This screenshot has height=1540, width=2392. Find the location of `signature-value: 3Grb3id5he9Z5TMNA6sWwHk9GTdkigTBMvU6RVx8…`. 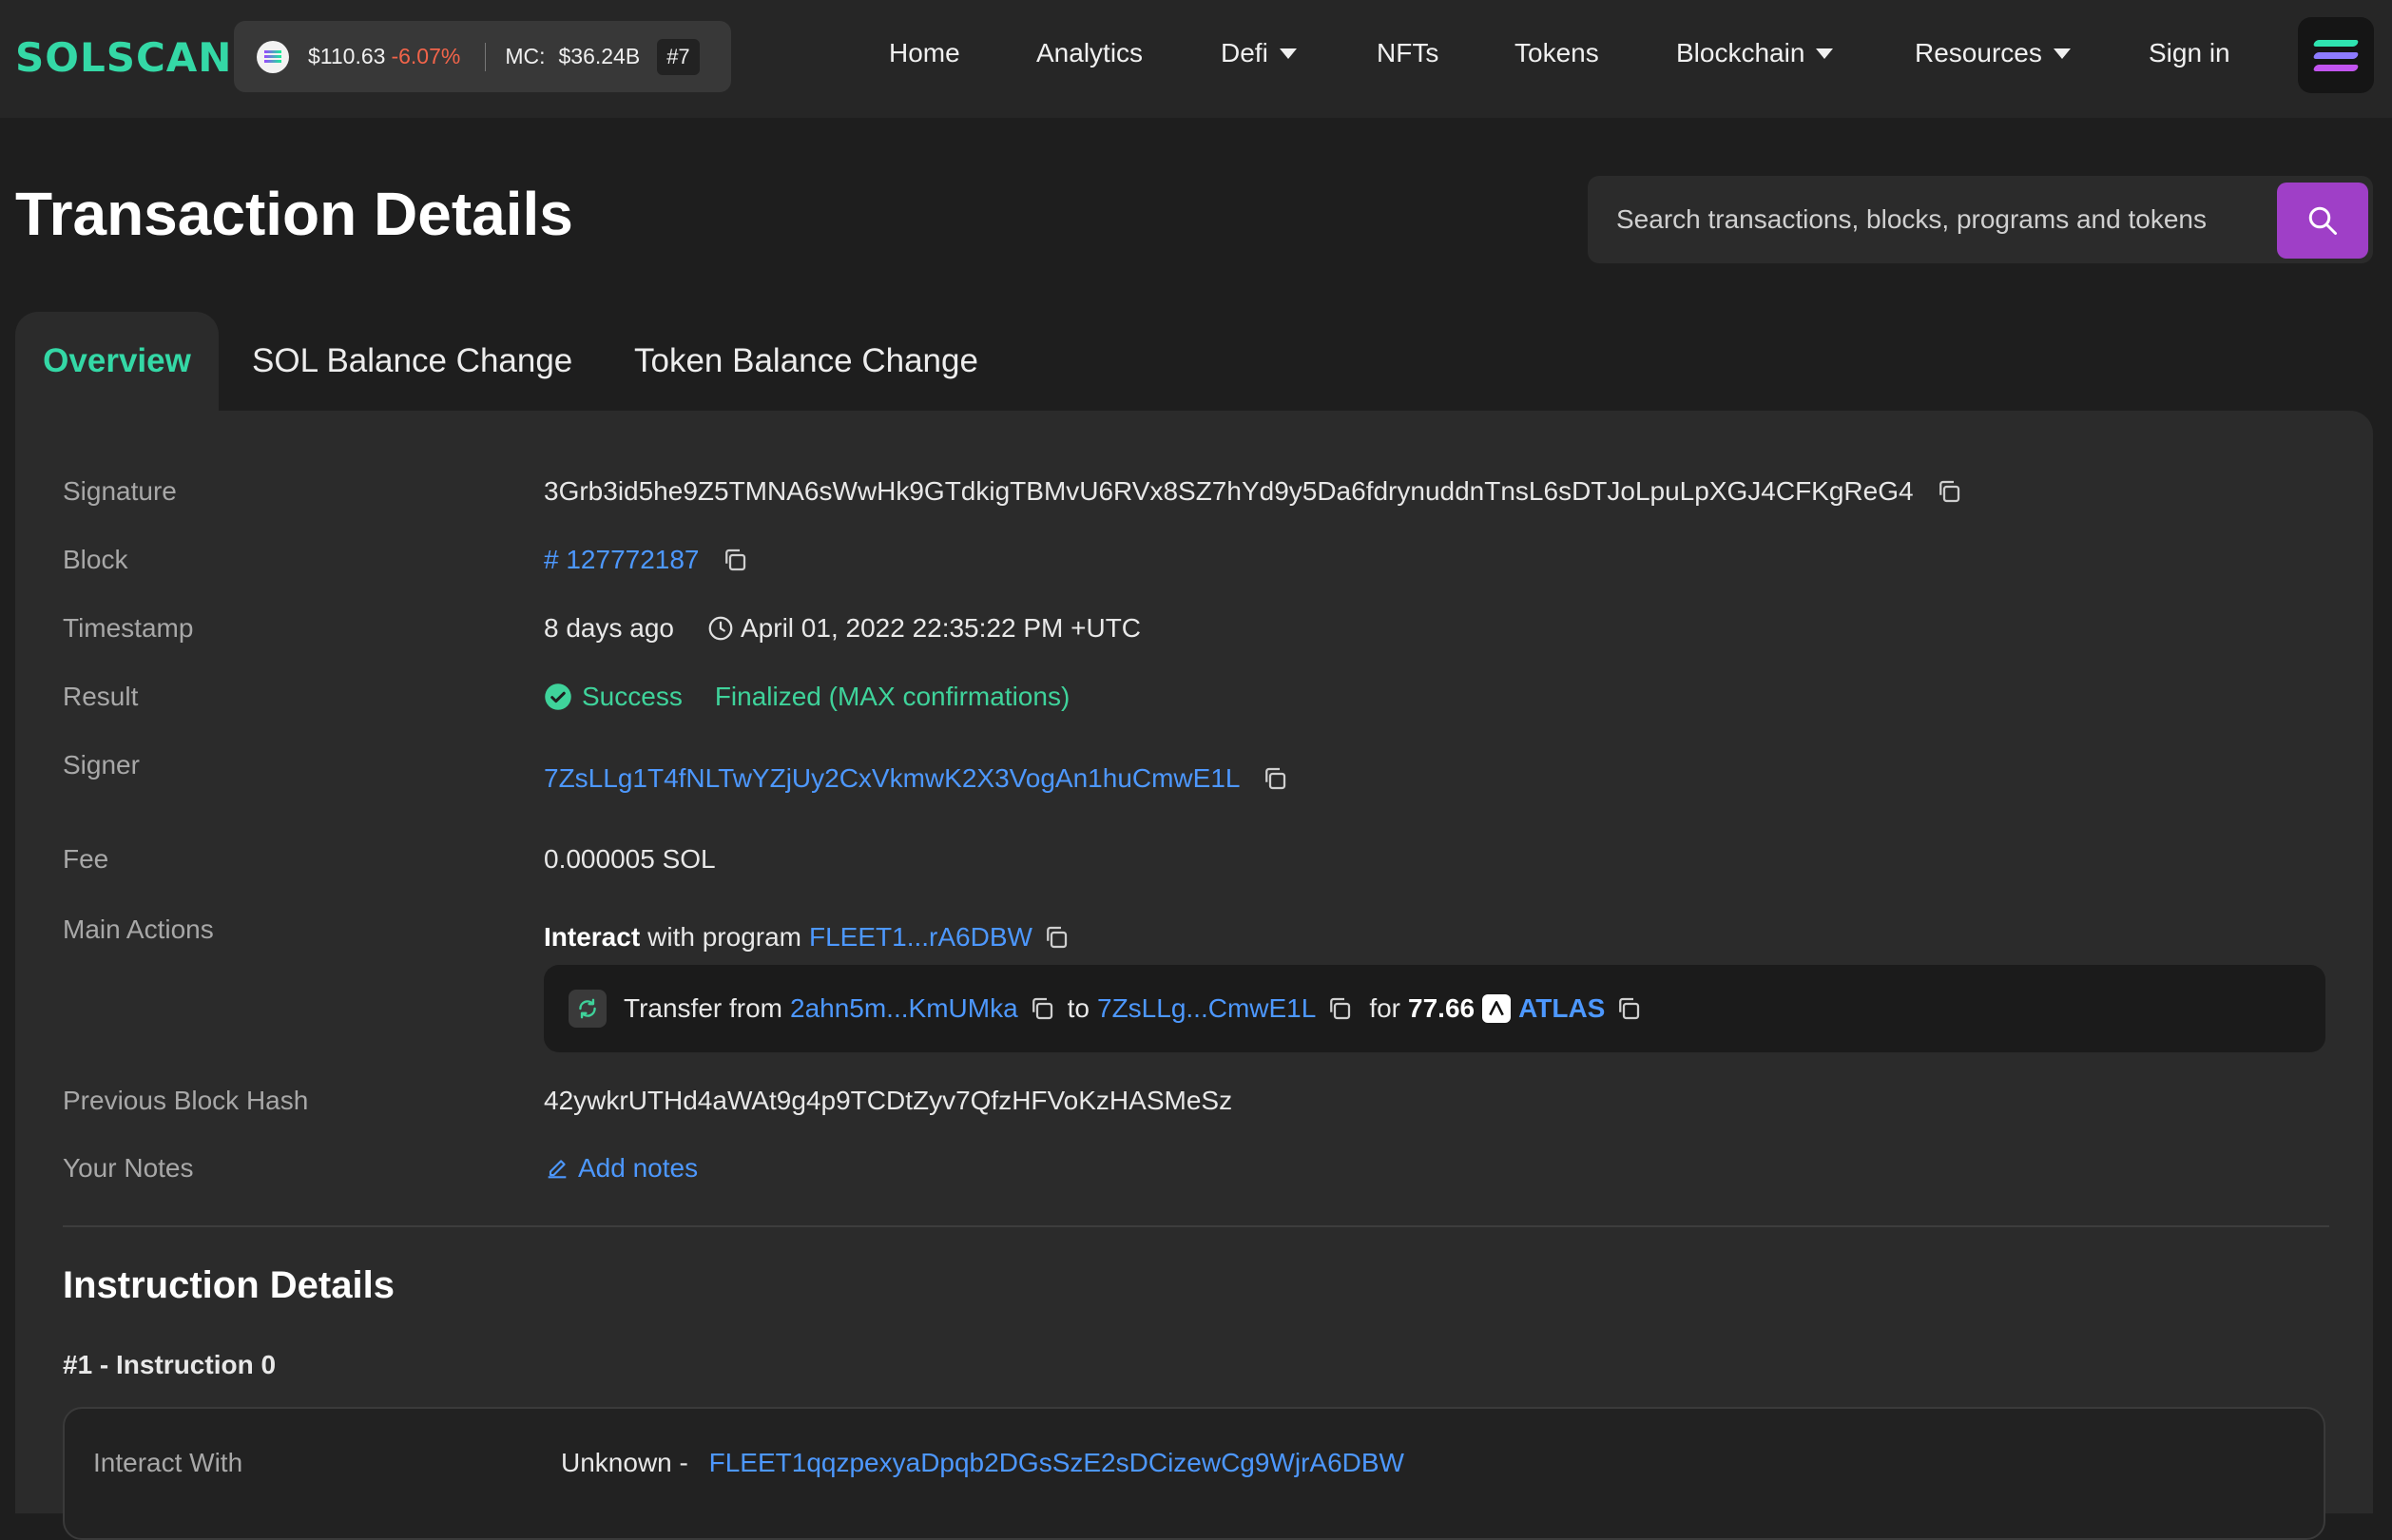

signature-value: 3Grb3id5he9Z5TMNA6sWwHk9GTdkigTBMvU6RVx8… is located at coordinates (1229, 491).